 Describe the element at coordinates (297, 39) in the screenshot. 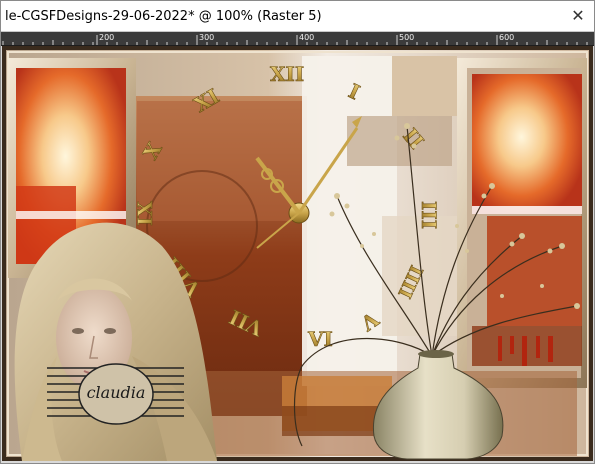

I see `horizontal-ruler: 200 300 400 500 600` at that location.